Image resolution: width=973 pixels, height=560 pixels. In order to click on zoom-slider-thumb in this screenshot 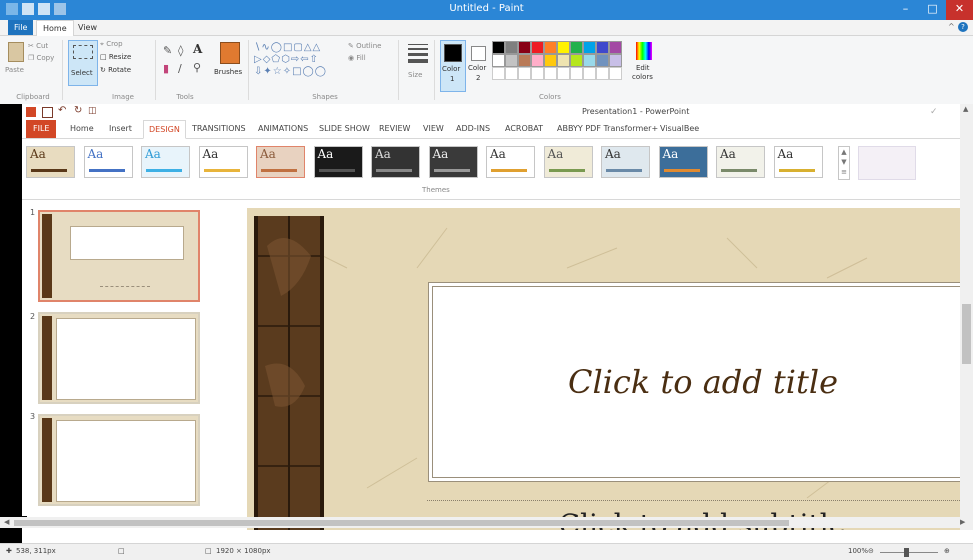, I will do `click(906, 552)`.